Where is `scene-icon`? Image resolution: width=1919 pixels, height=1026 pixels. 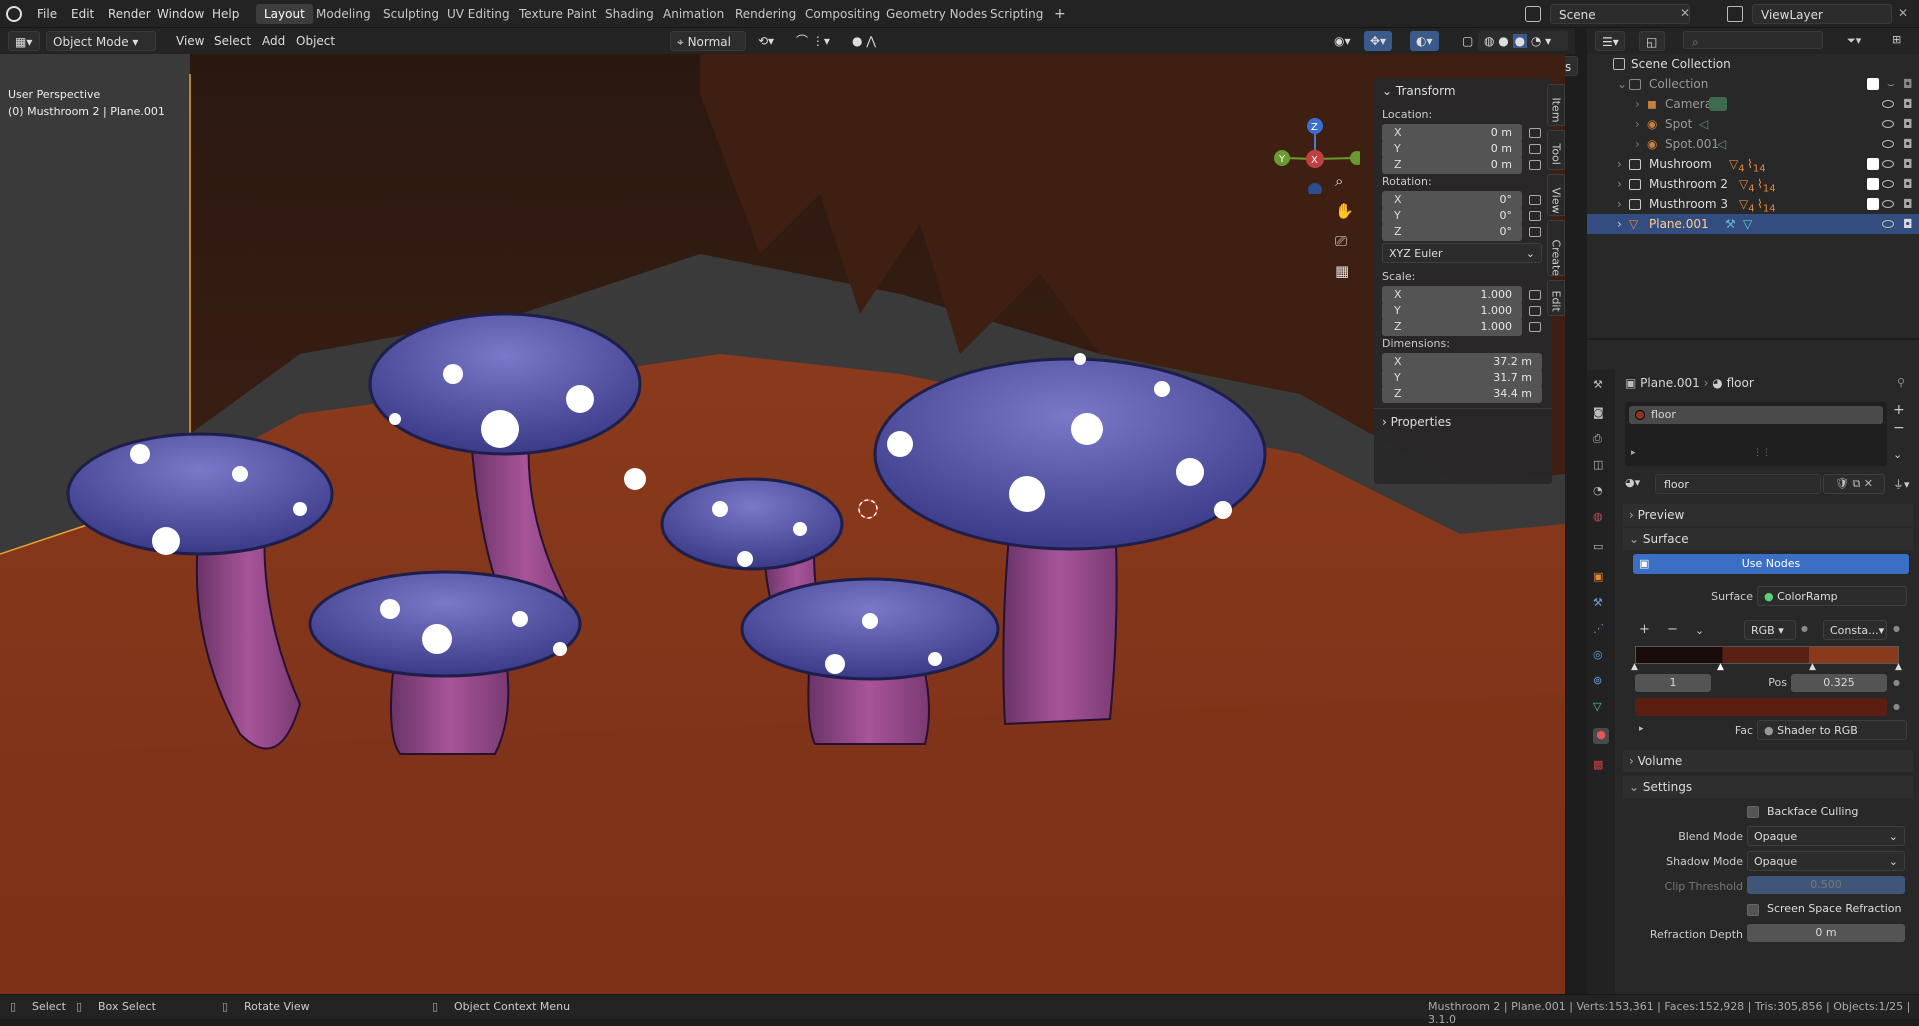 scene-icon is located at coordinates (1533, 14).